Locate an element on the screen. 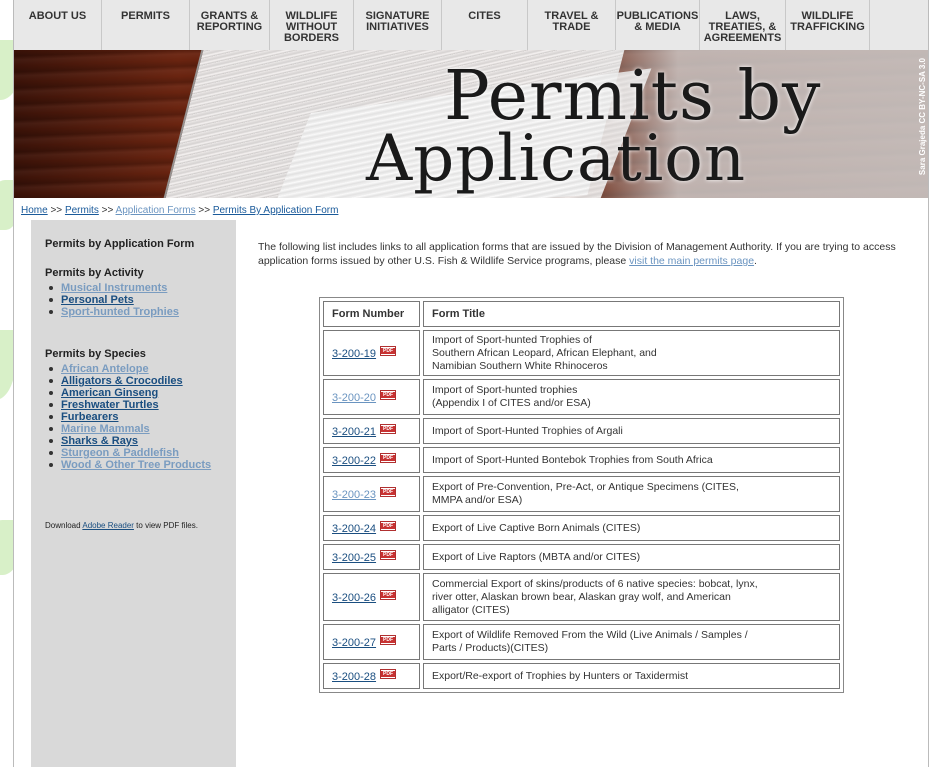 The height and width of the screenshot is (767, 932). sidebar-link: Marine Mammals is located at coordinates (105, 429).